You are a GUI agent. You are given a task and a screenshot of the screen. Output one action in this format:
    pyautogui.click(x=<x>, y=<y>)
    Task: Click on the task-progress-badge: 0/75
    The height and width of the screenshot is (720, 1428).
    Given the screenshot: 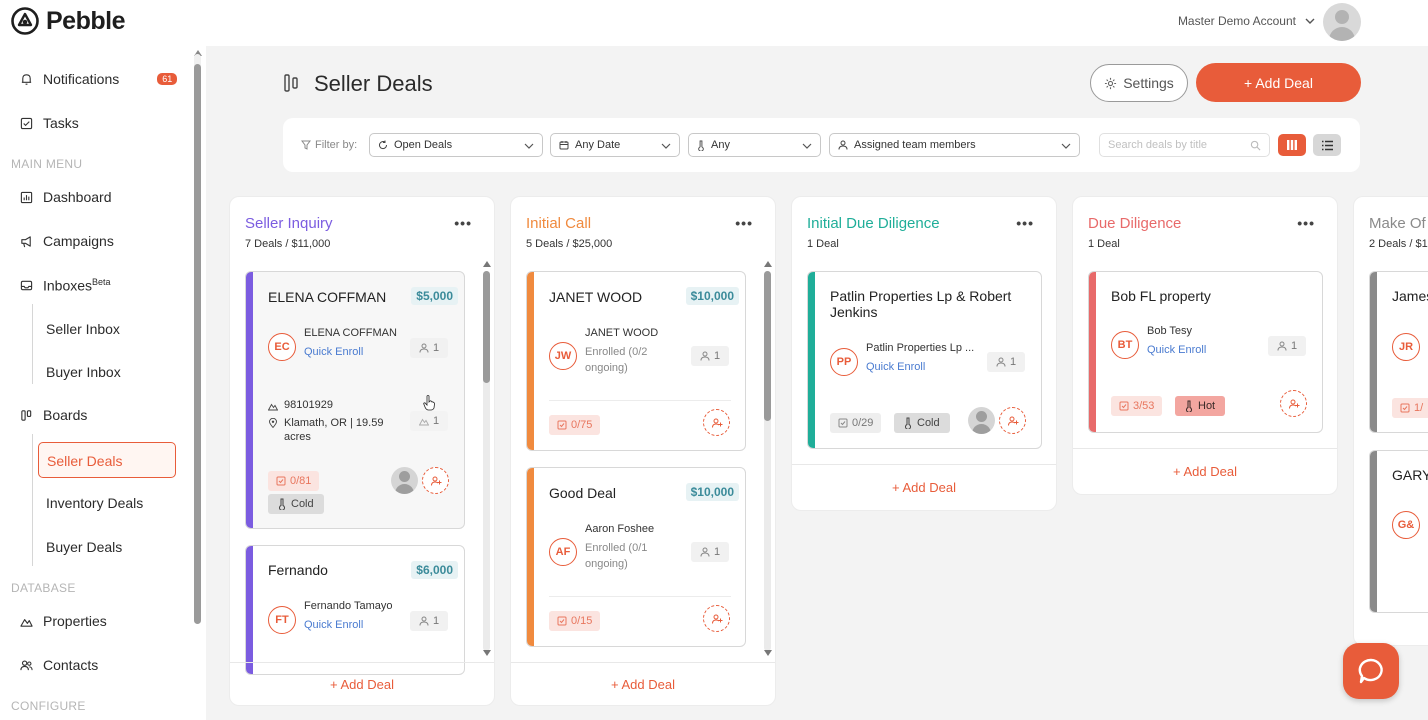 What is the action you would take?
    pyautogui.click(x=575, y=425)
    